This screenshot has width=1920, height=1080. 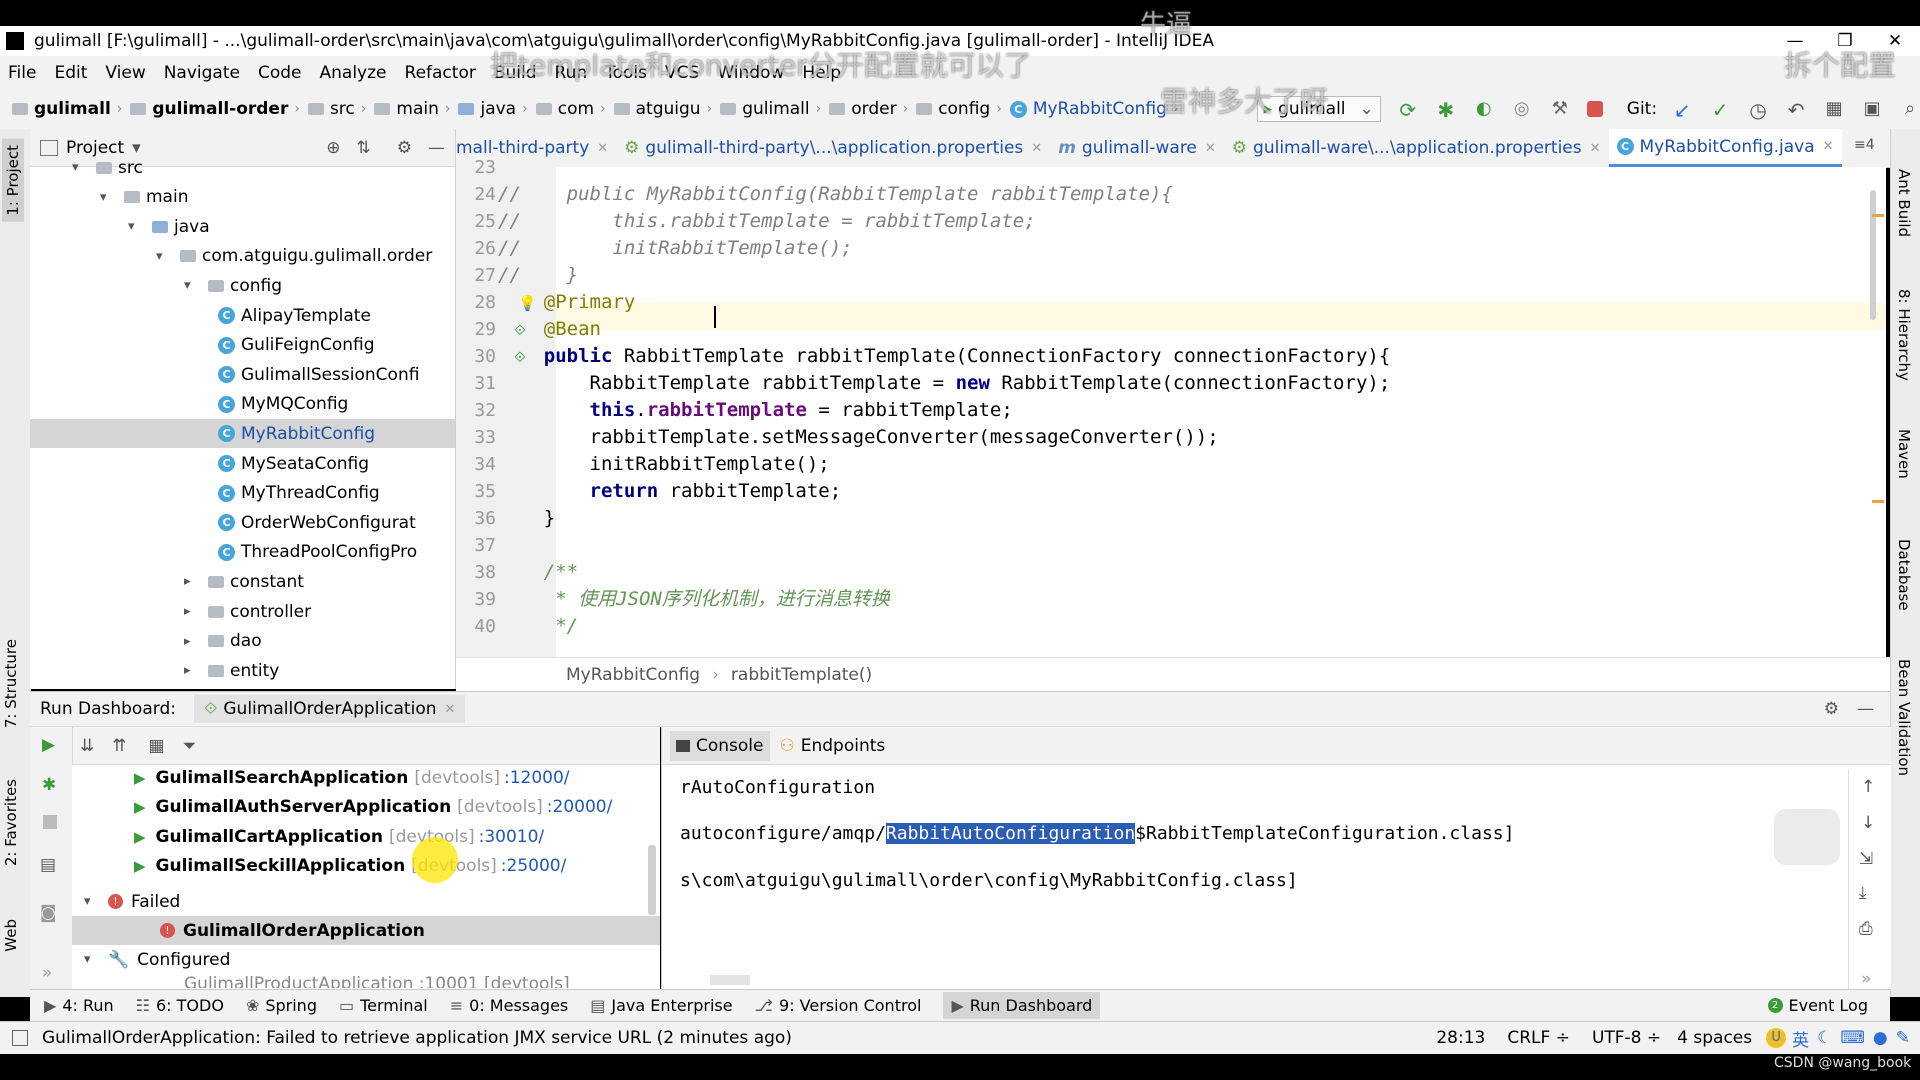 What do you see at coordinates (652, 880) in the screenshot?
I see `tree-scrollbar` at bounding box center [652, 880].